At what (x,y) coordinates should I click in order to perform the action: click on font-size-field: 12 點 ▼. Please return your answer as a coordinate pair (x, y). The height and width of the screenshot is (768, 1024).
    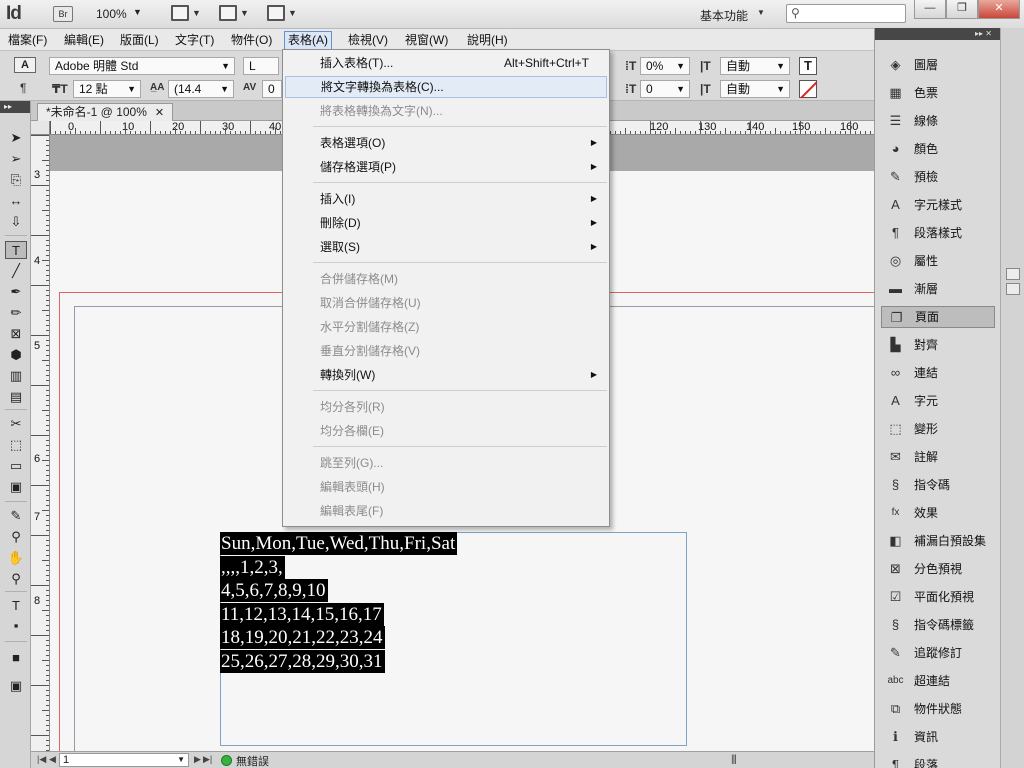
    Looking at the image, I should click on (107, 89).